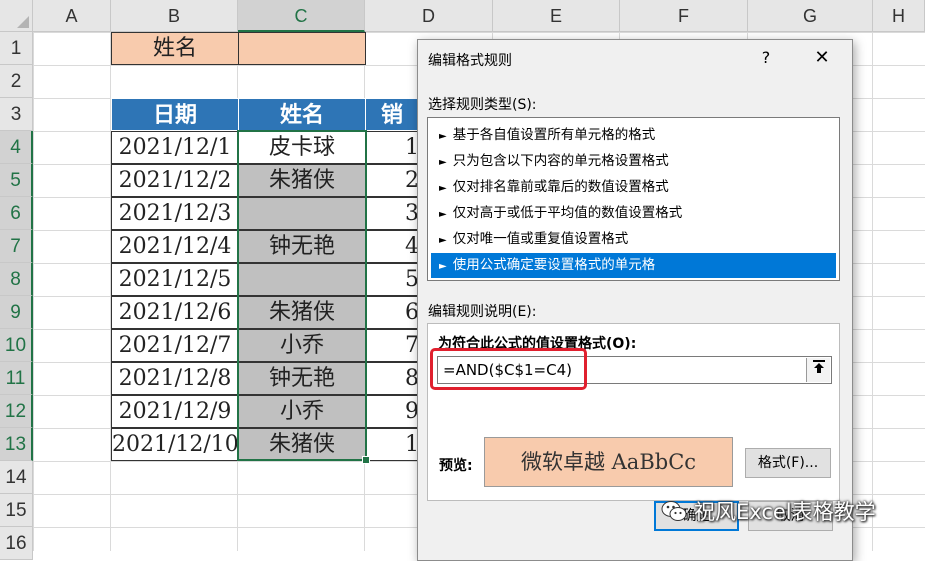 This screenshot has height=561, width=925. Describe the element at coordinates (554, 265) in the screenshot. I see `rule-type-label: 使用公式确定要设置格式的单元格` at that location.